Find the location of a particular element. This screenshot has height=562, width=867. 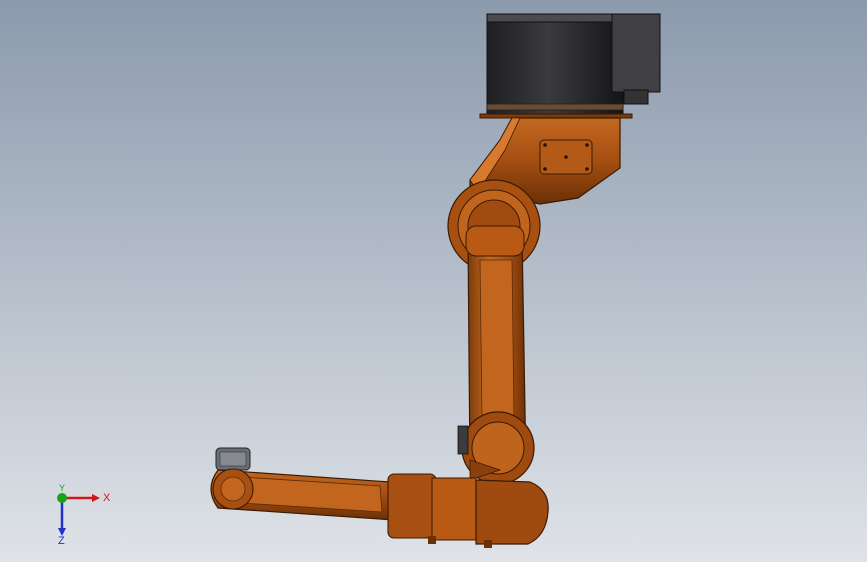

z-axis-label: Z is located at coordinates (61, 540).